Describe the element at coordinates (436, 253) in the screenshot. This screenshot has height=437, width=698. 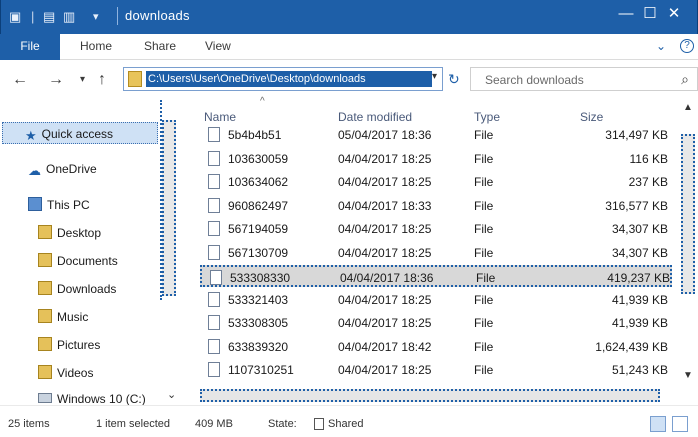
I see `file-row: 567130709 04/04/2017 18:25 File 34,307 KB` at that location.